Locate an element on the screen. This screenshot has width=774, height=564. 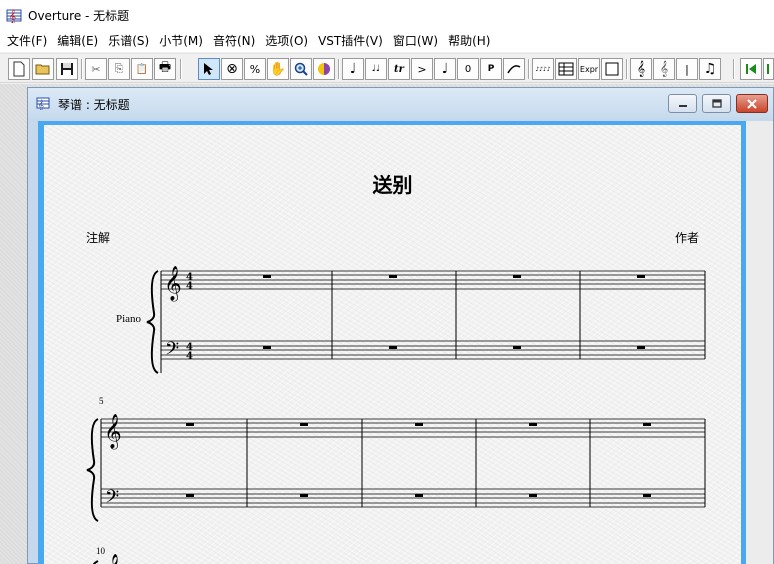
new-document-icon is located at coordinates (19, 69).